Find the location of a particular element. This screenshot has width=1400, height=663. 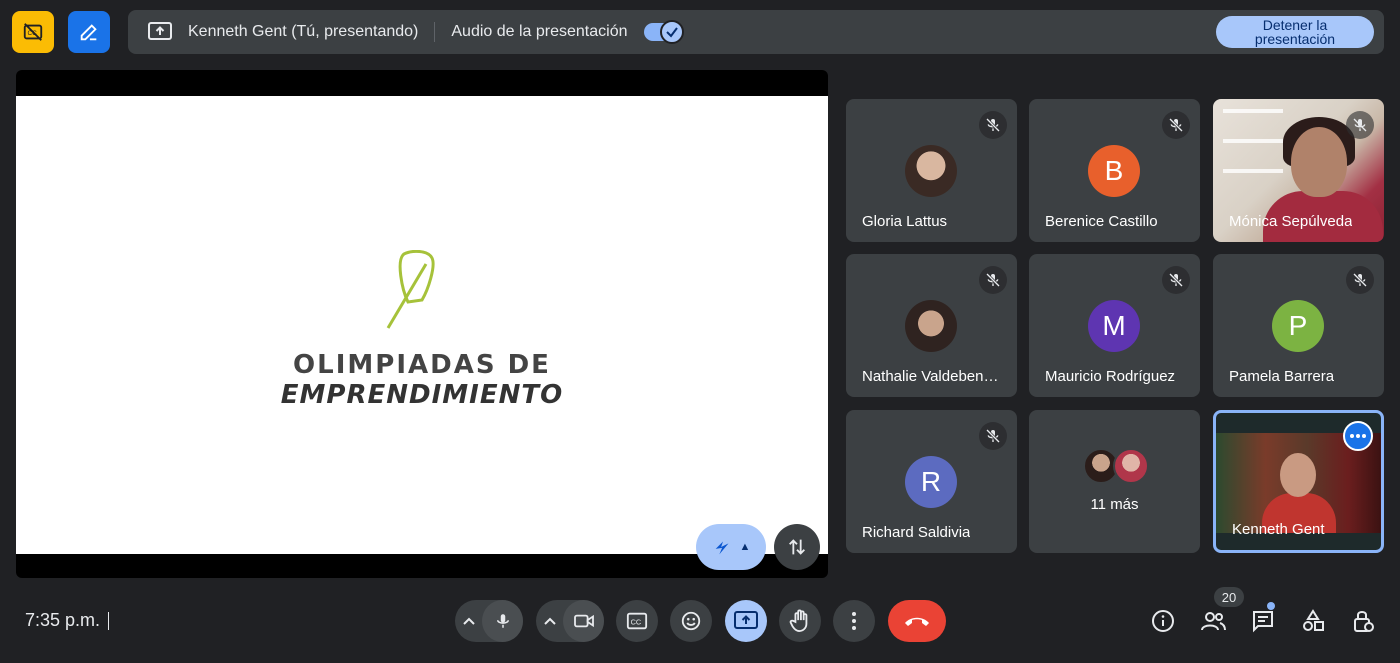

mic-icon is located at coordinates (502, 621).